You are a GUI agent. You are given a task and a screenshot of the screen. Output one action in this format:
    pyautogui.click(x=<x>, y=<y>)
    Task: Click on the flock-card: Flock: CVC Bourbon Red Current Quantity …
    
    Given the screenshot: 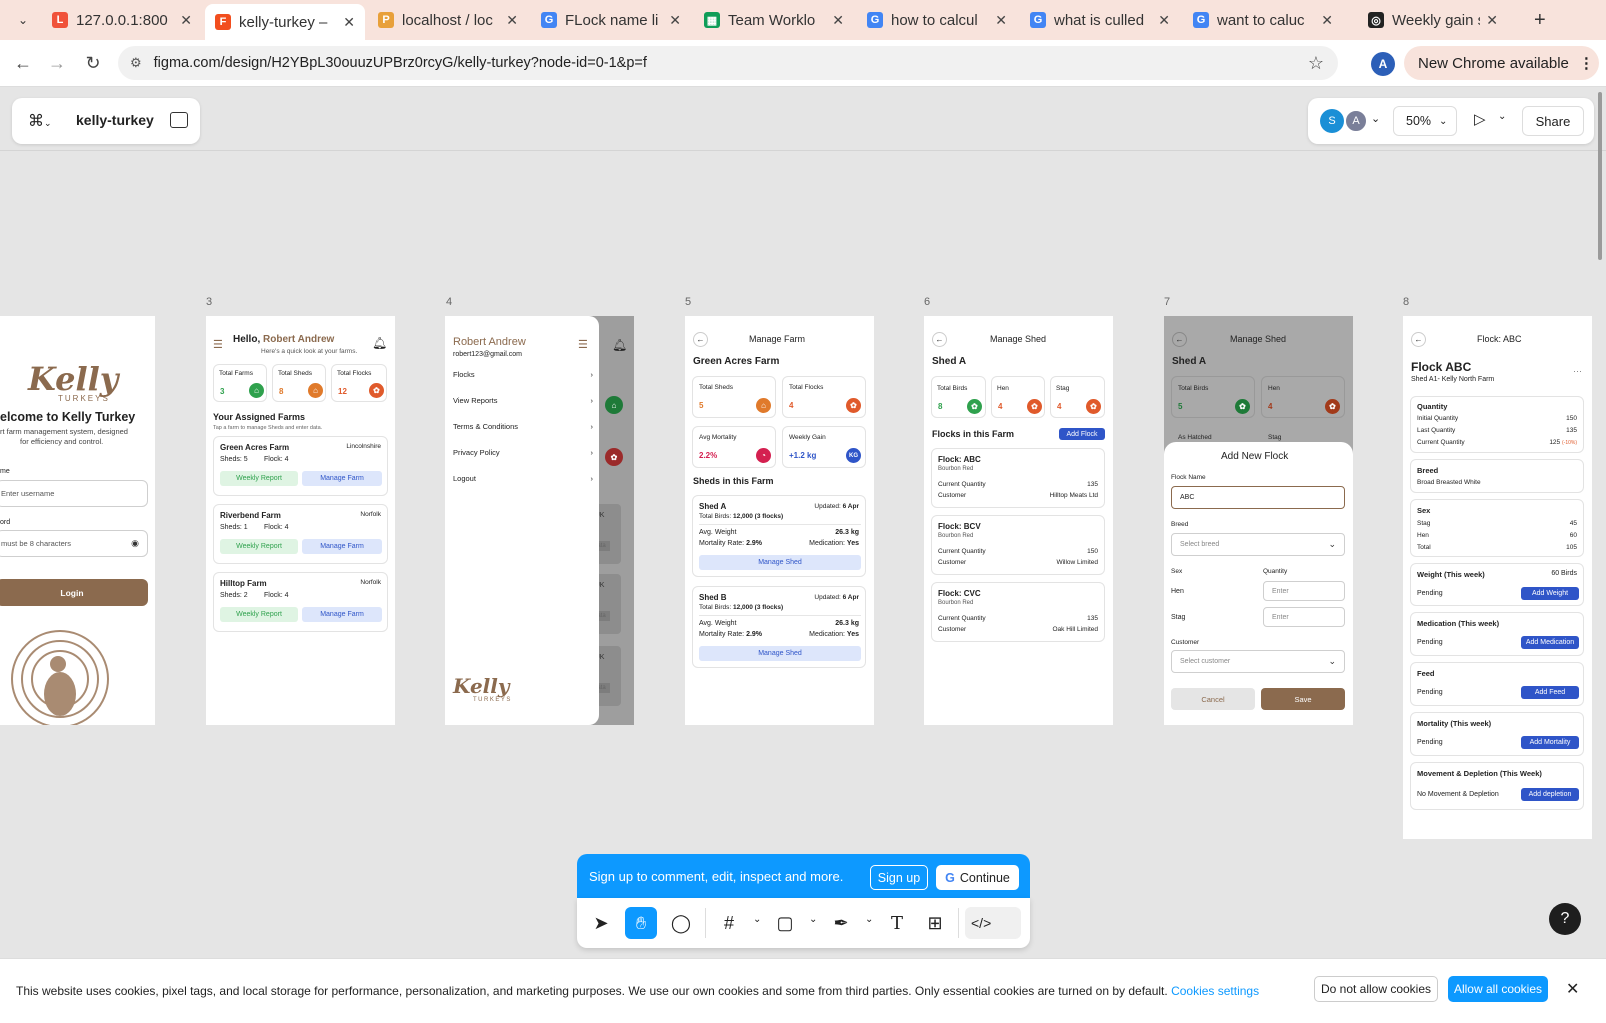 What is the action you would take?
    pyautogui.click(x=1018, y=612)
    